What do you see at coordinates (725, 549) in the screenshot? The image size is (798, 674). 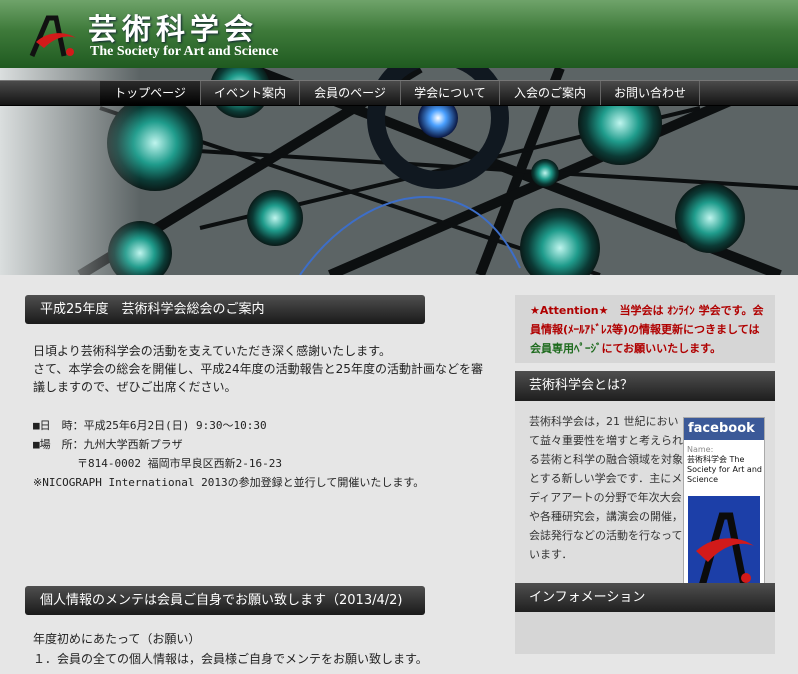 I see `society-logo-icon` at bounding box center [725, 549].